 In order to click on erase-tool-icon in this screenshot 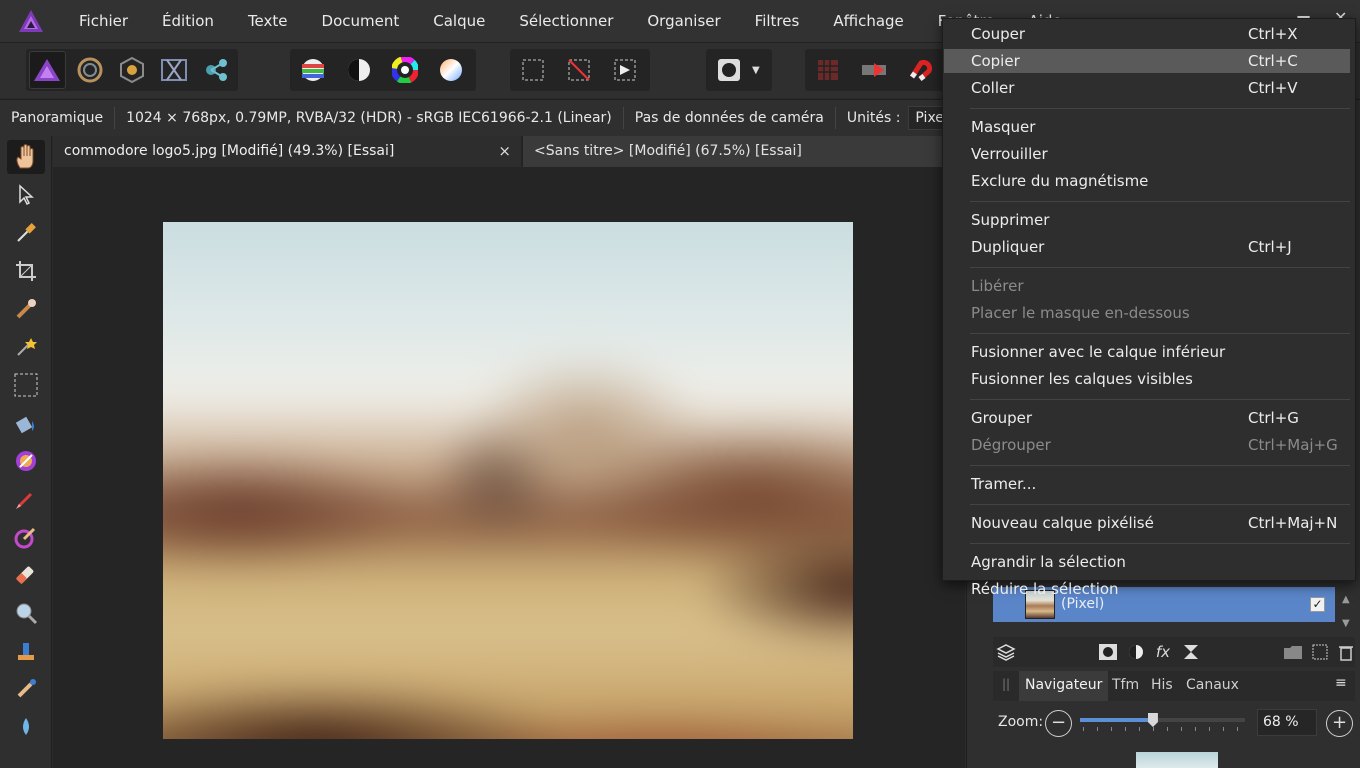, I will do `click(26, 575)`.